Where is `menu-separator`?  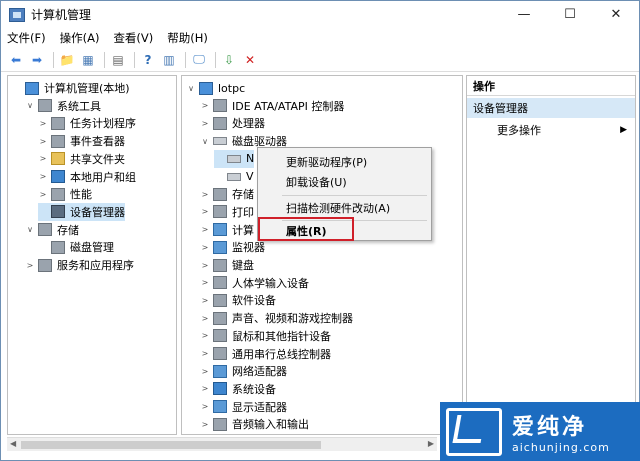 menu-separator is located at coordinates (354, 195).